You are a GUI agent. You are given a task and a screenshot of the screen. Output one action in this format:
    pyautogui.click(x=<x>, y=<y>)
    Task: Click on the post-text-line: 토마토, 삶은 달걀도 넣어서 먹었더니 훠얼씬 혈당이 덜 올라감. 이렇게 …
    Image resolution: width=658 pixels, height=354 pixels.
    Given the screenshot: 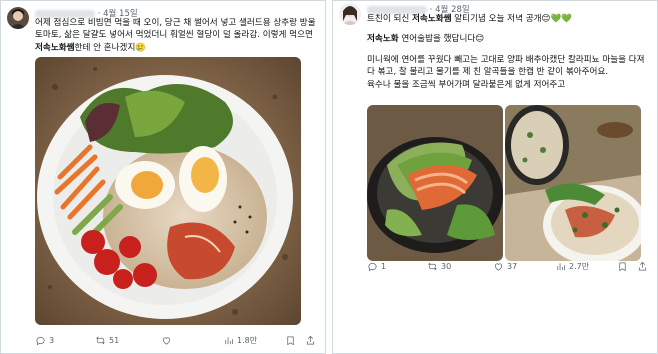 What is the action you would take?
    pyautogui.click(x=174, y=35)
    